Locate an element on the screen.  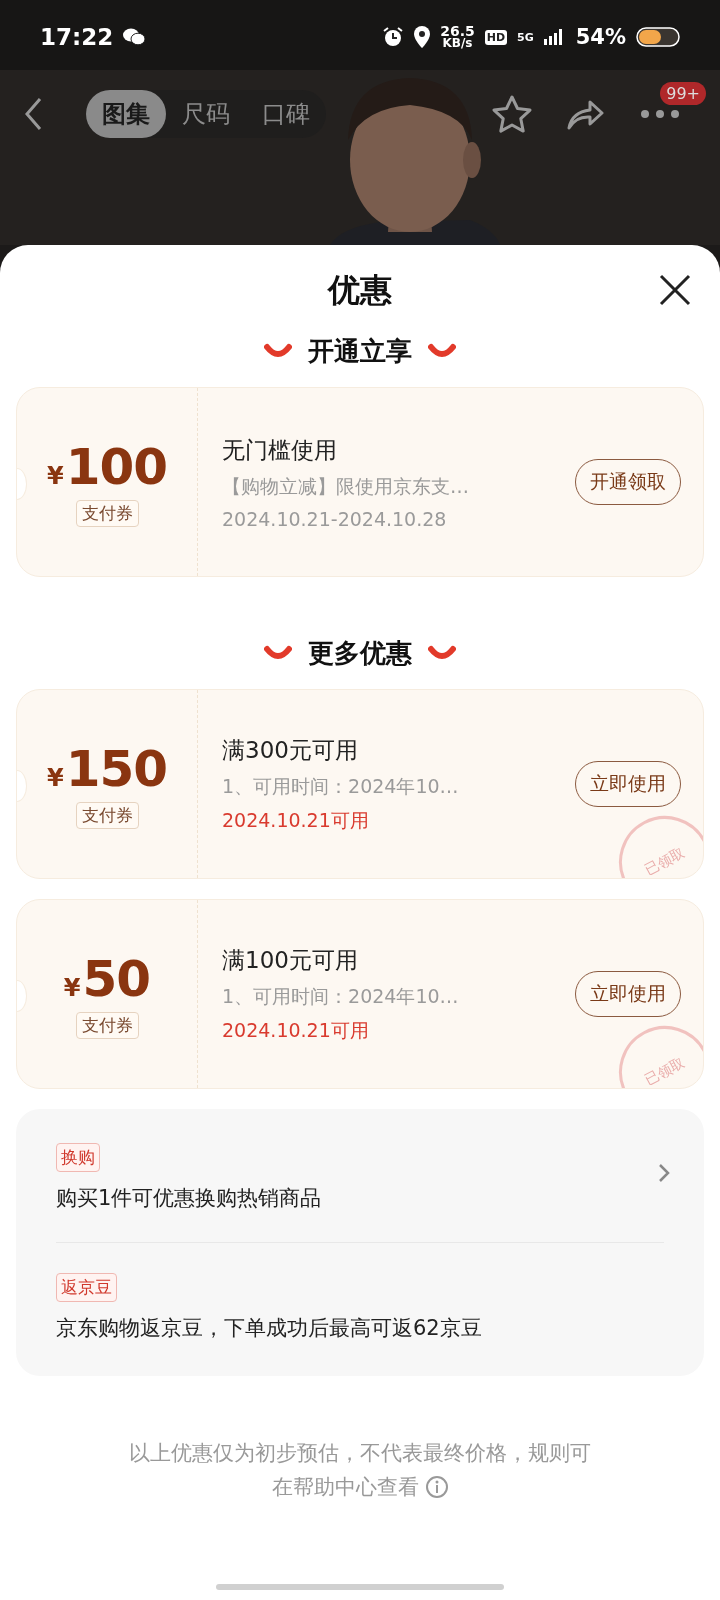
battery-icon is located at coordinates (658, 37).